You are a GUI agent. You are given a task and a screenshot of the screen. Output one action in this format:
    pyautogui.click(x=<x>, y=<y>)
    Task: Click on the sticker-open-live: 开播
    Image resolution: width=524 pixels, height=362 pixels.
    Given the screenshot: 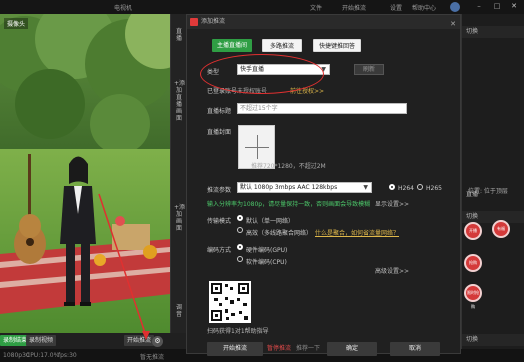 What is the action you would take?
    pyautogui.click(x=473, y=231)
    